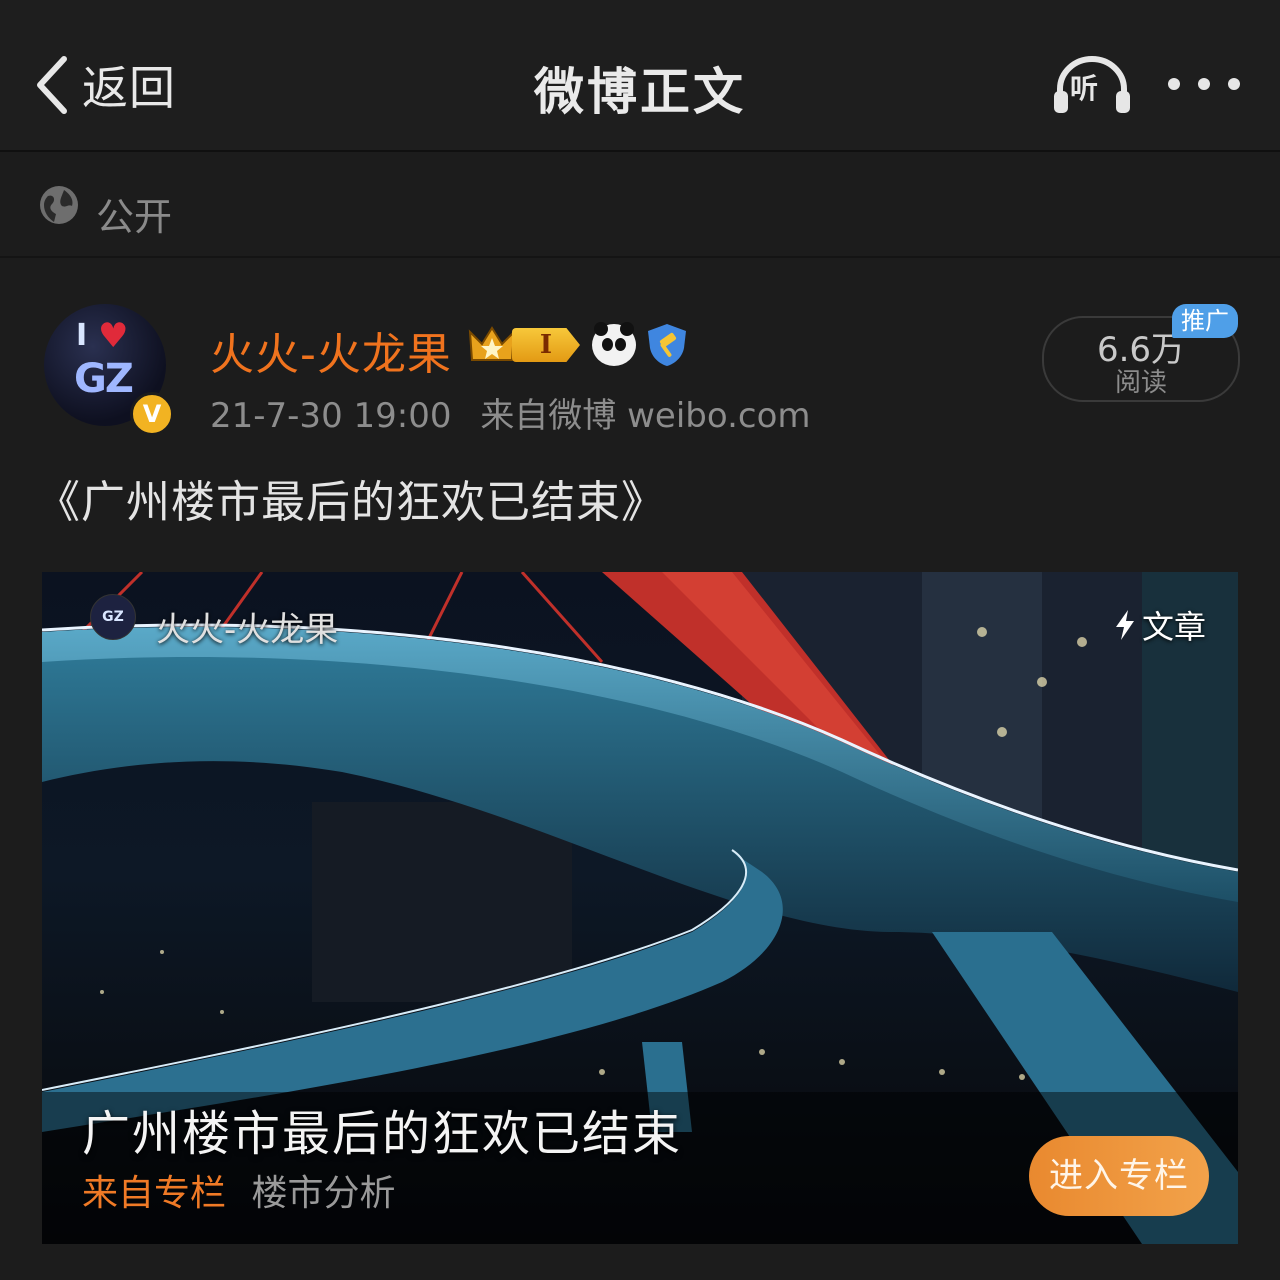 This screenshot has width=1280, height=1280. What do you see at coordinates (1119, 1176) in the screenshot?
I see `enter-column-button: 进入专栏` at bounding box center [1119, 1176].